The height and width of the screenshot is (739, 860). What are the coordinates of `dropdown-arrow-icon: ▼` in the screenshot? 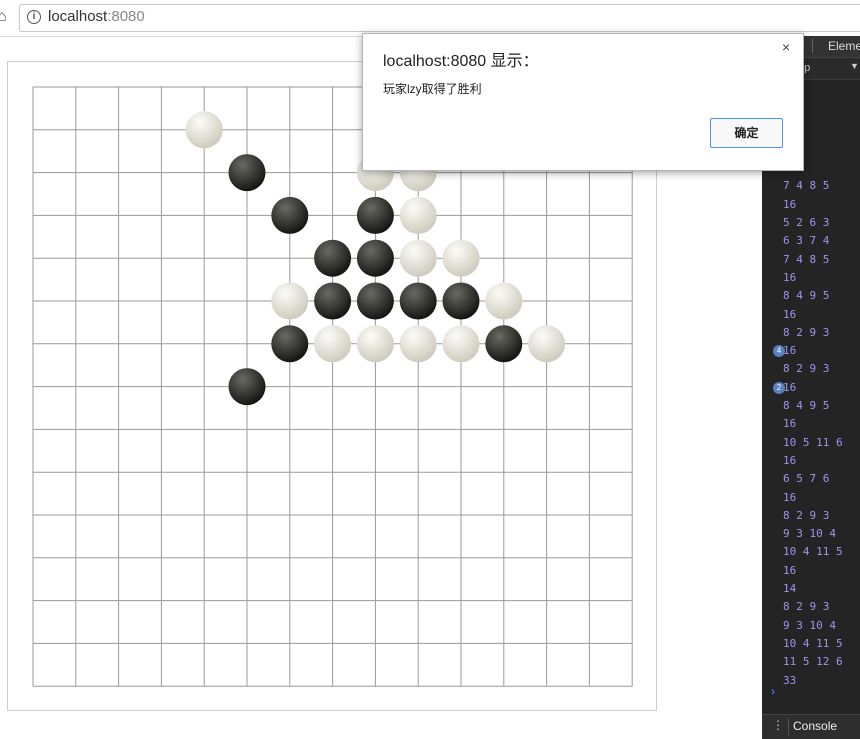 It's located at (854, 66).